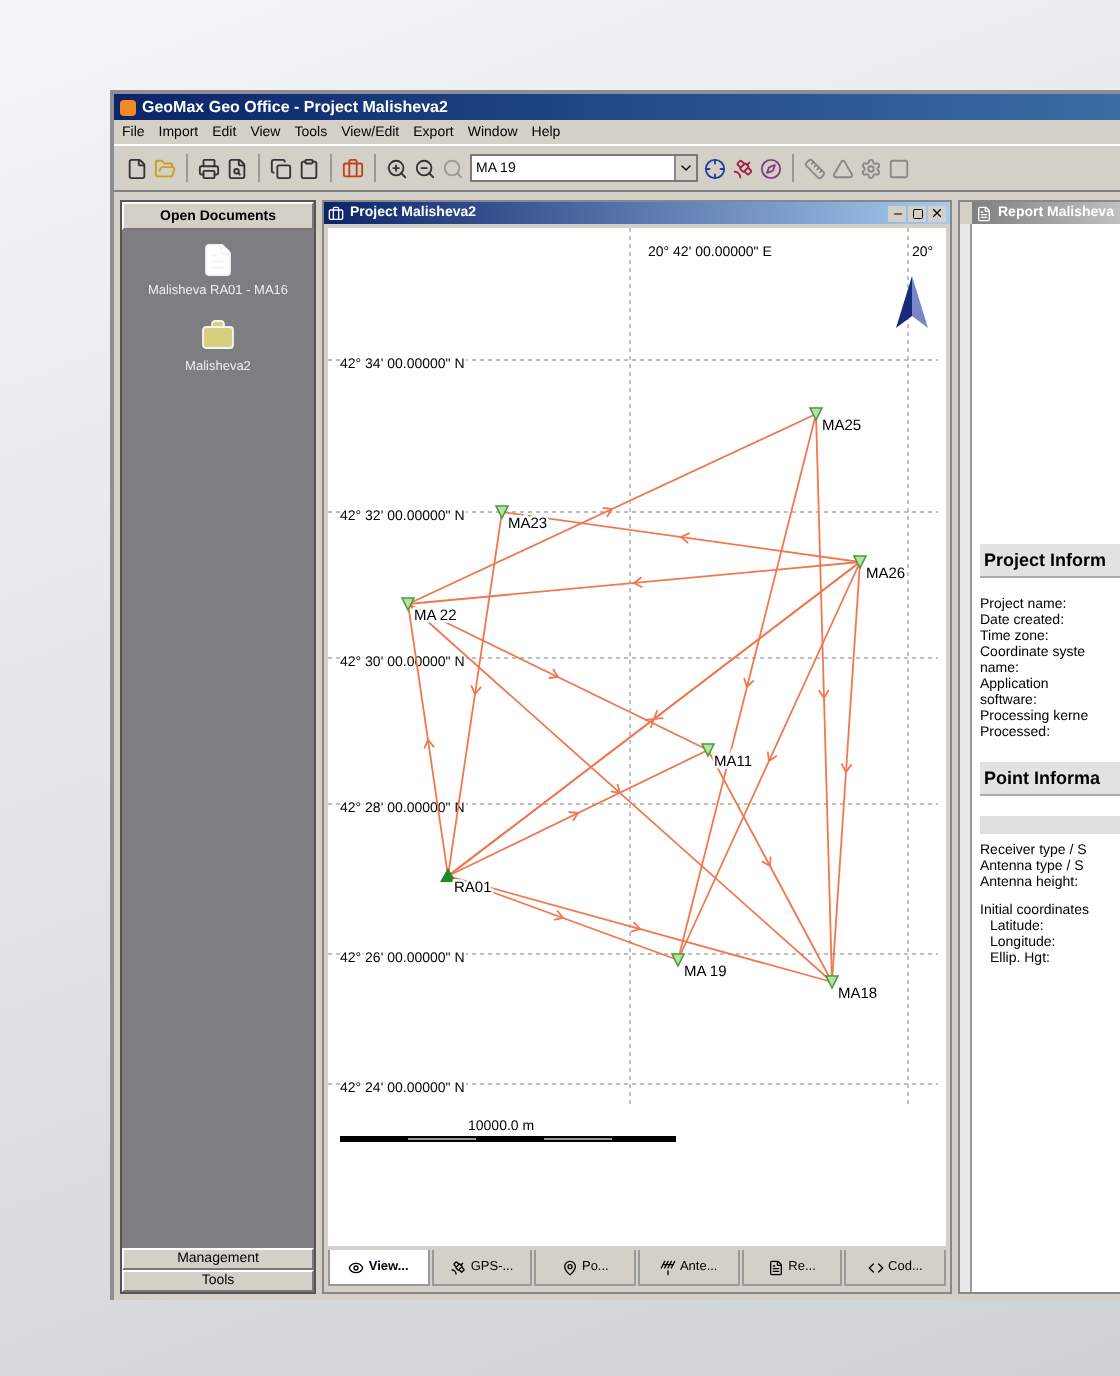  I want to click on square-icon, so click(899, 168).